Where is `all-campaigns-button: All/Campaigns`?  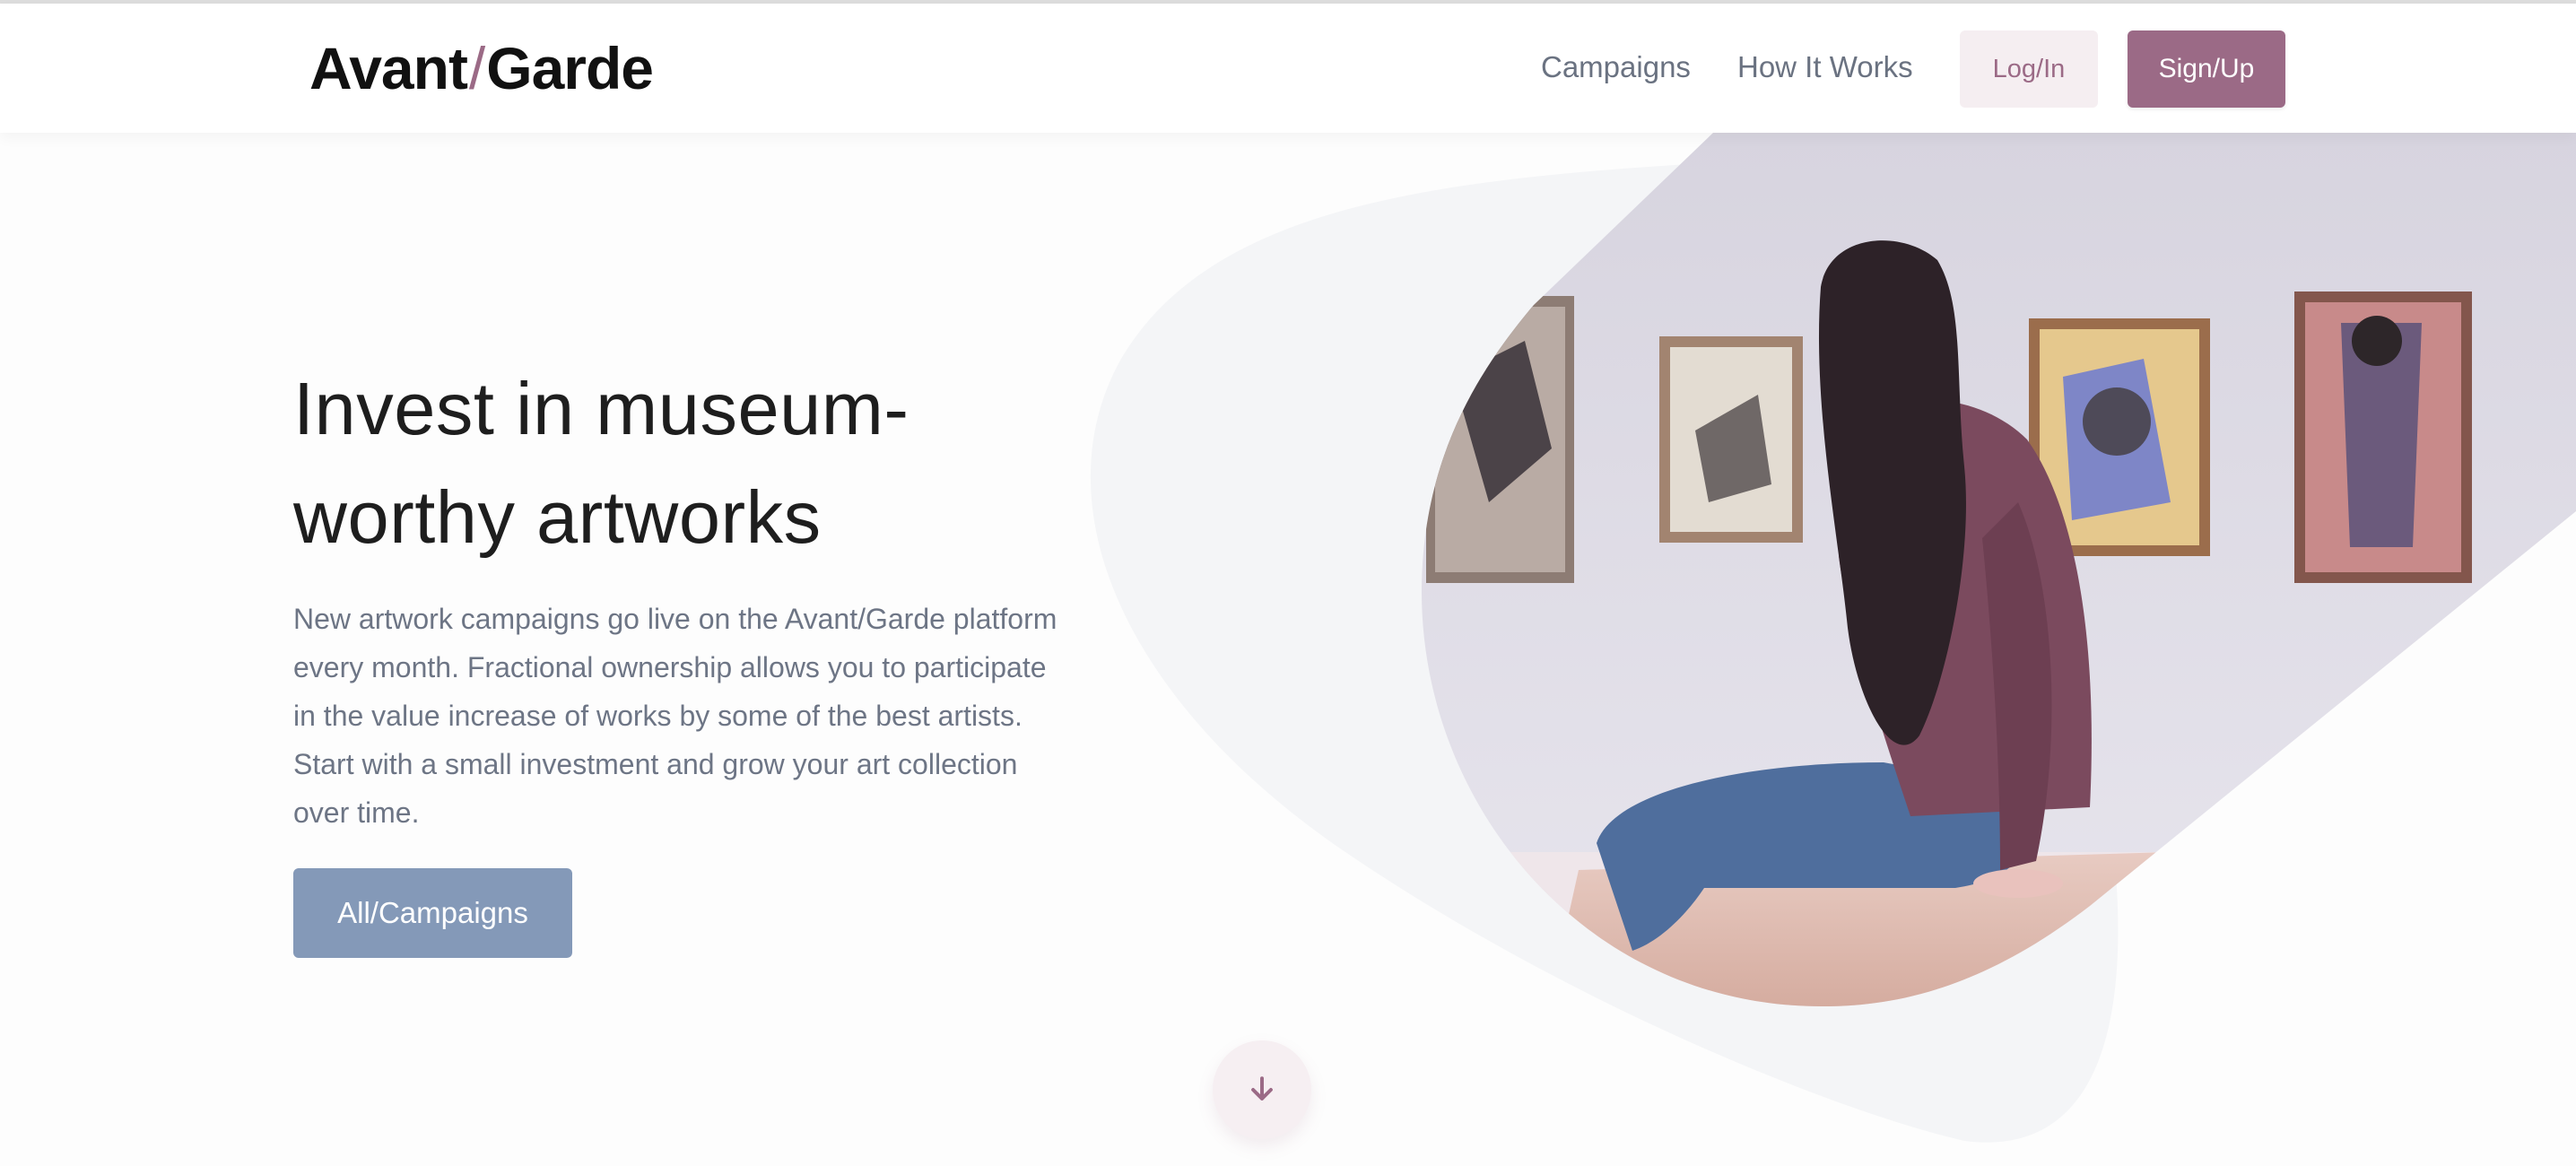 all-campaigns-button: All/Campaigns is located at coordinates (432, 913).